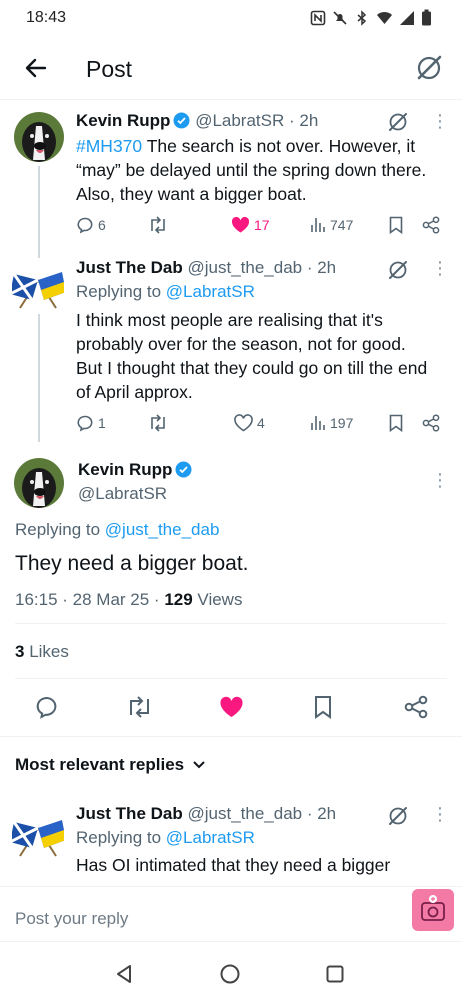  What do you see at coordinates (85, 225) in the screenshot?
I see `reply-icon` at bounding box center [85, 225].